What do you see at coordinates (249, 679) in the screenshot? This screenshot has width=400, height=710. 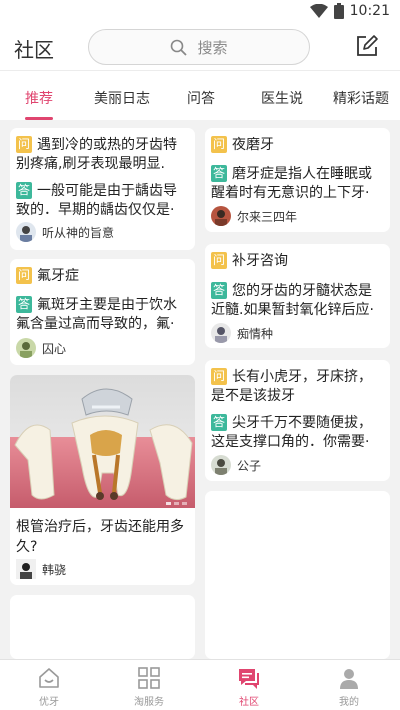 I see `chat-icon` at bounding box center [249, 679].